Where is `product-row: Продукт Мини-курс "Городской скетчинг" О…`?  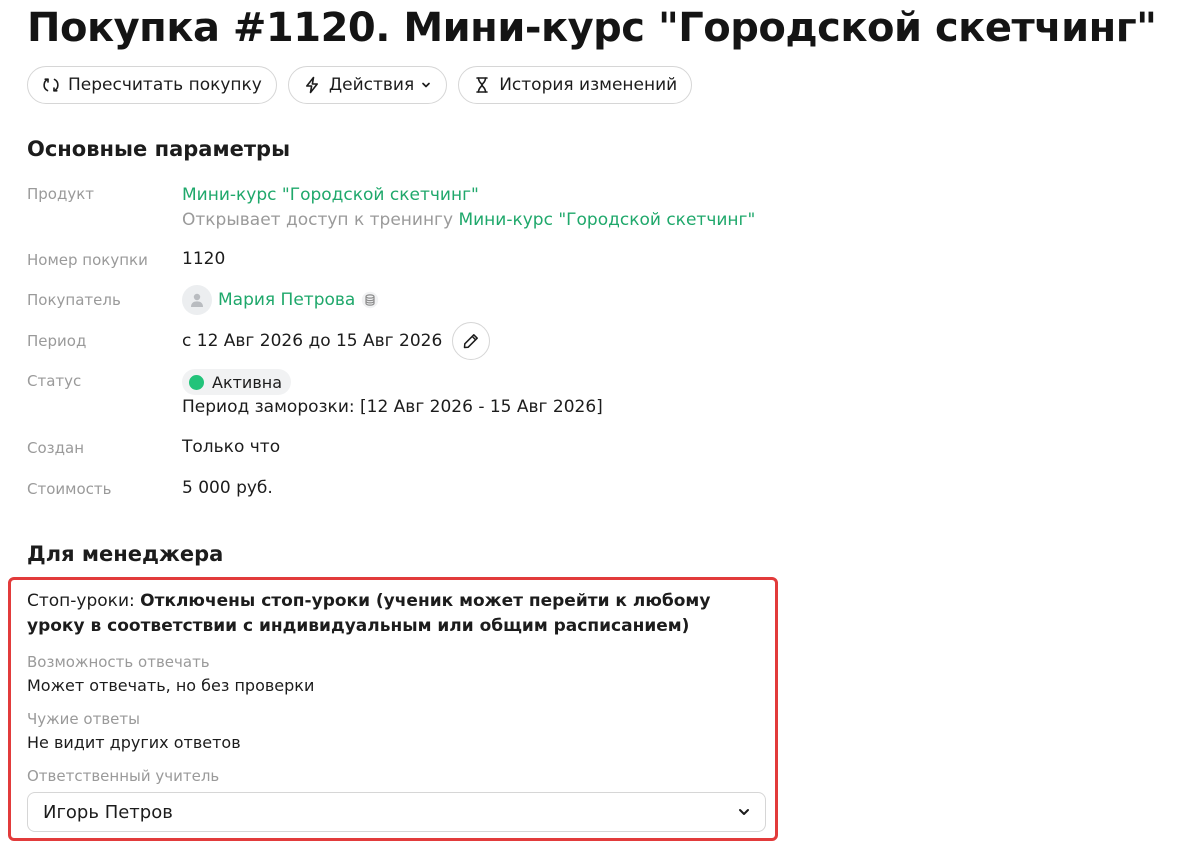
product-row: Продукт Мини-курс "Городской скетчинг" О… is located at coordinates (477, 209).